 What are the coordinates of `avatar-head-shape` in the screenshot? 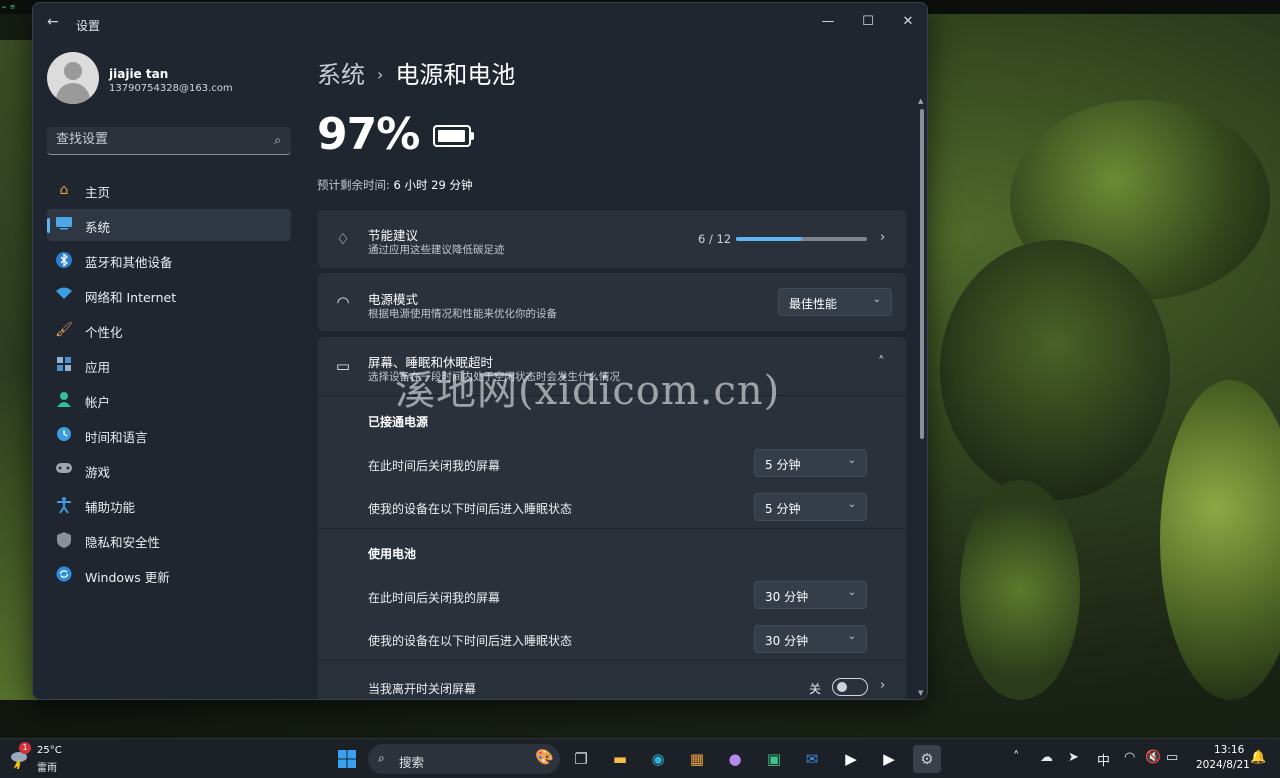 It's located at (73, 71).